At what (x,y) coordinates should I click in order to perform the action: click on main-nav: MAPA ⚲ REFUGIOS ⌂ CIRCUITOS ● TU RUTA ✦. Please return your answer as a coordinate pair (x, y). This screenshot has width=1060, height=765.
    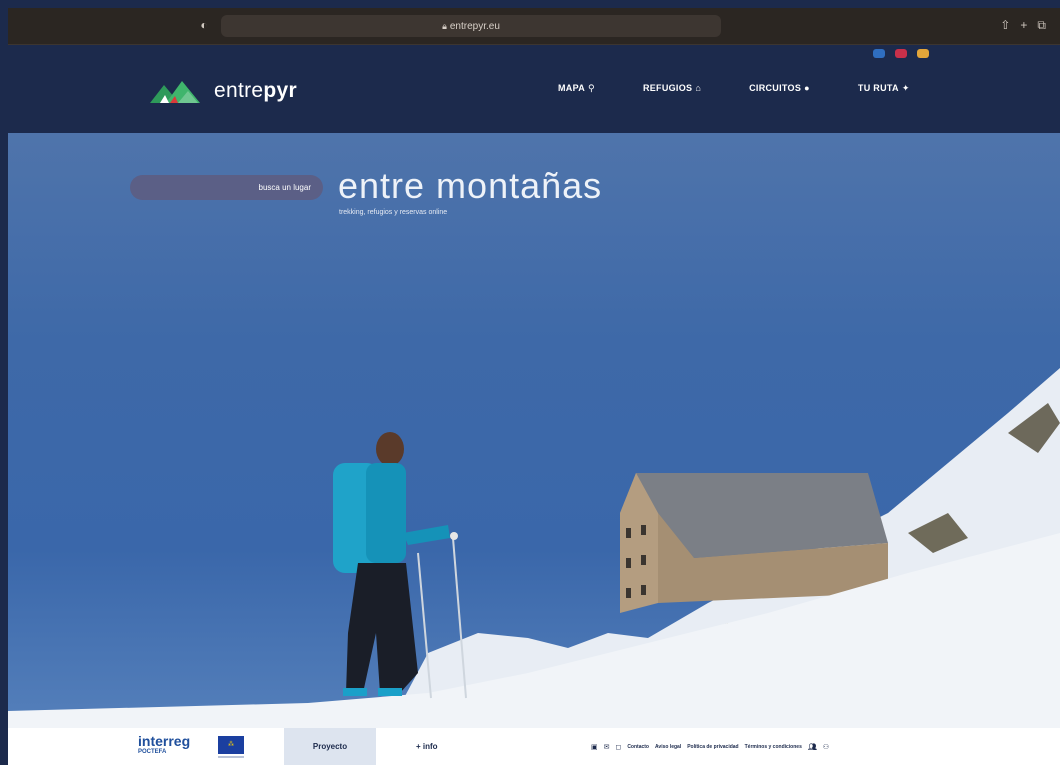
    Looking at the image, I should click on (758, 88).